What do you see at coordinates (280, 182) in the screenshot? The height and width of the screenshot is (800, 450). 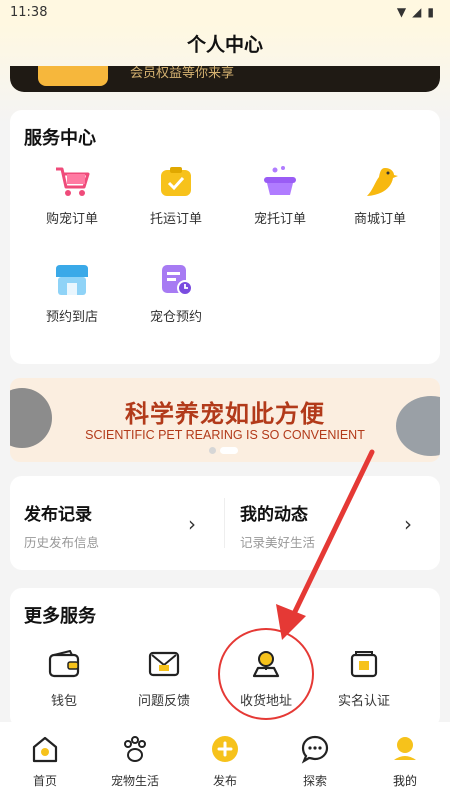 I see `pet-bath-icon` at bounding box center [280, 182].